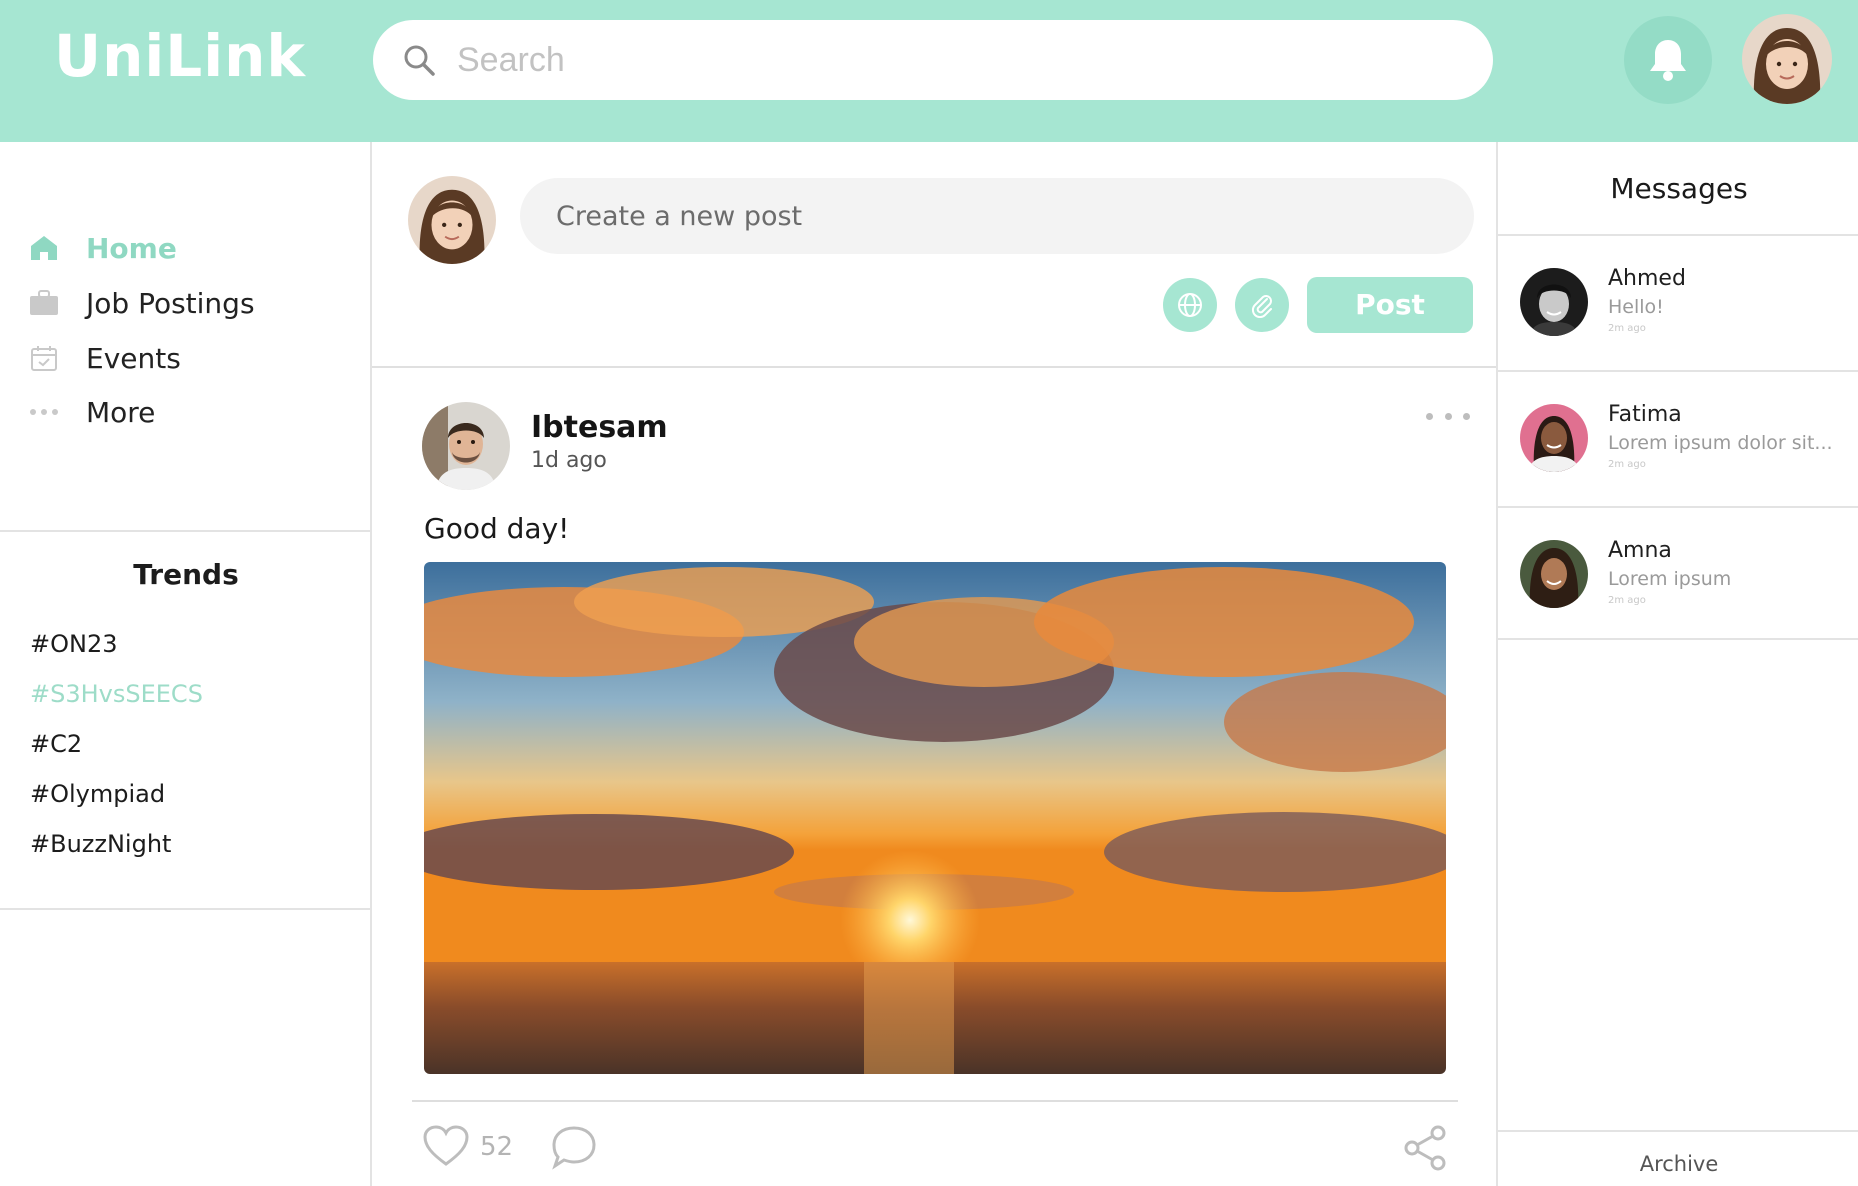 The image size is (1858, 1186). I want to click on post-button: Post, so click(1390, 305).